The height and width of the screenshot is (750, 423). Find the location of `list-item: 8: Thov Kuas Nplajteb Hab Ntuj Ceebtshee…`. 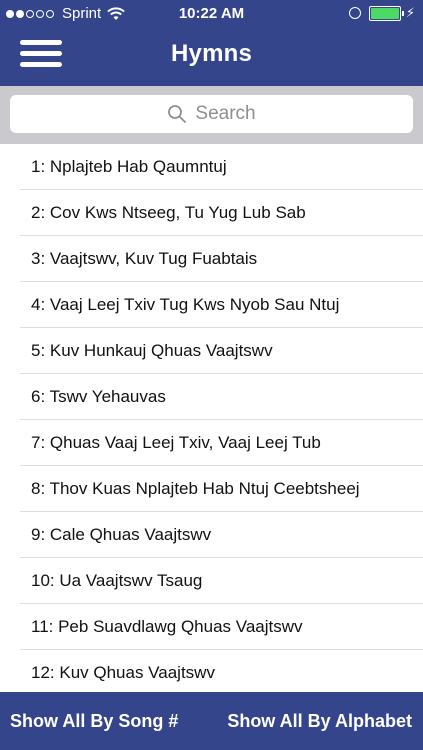

list-item: 8: Thov Kuas Nplajteb Hab Ntuj Ceebtshee… is located at coordinates (211, 489).